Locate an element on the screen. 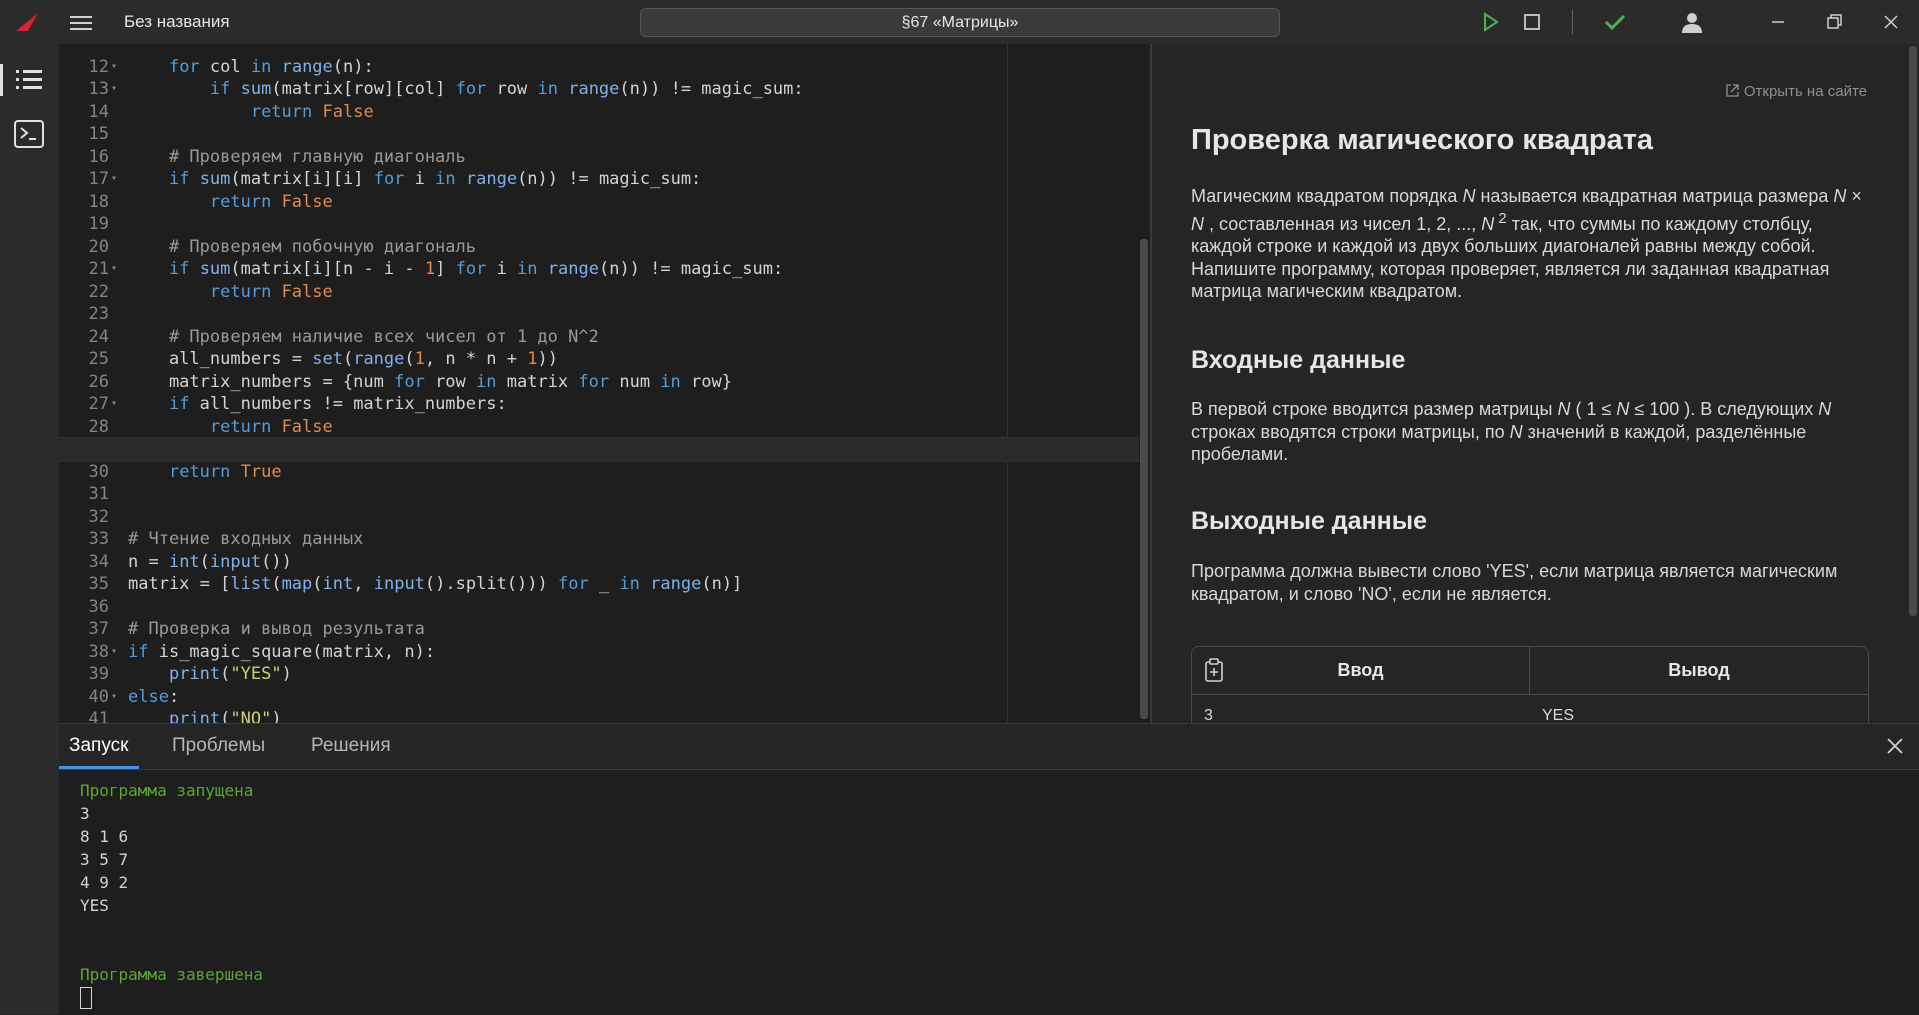 Image resolution: width=1919 pixels, height=1015 pixels. code-line: 18 return False is located at coordinates (599, 190).